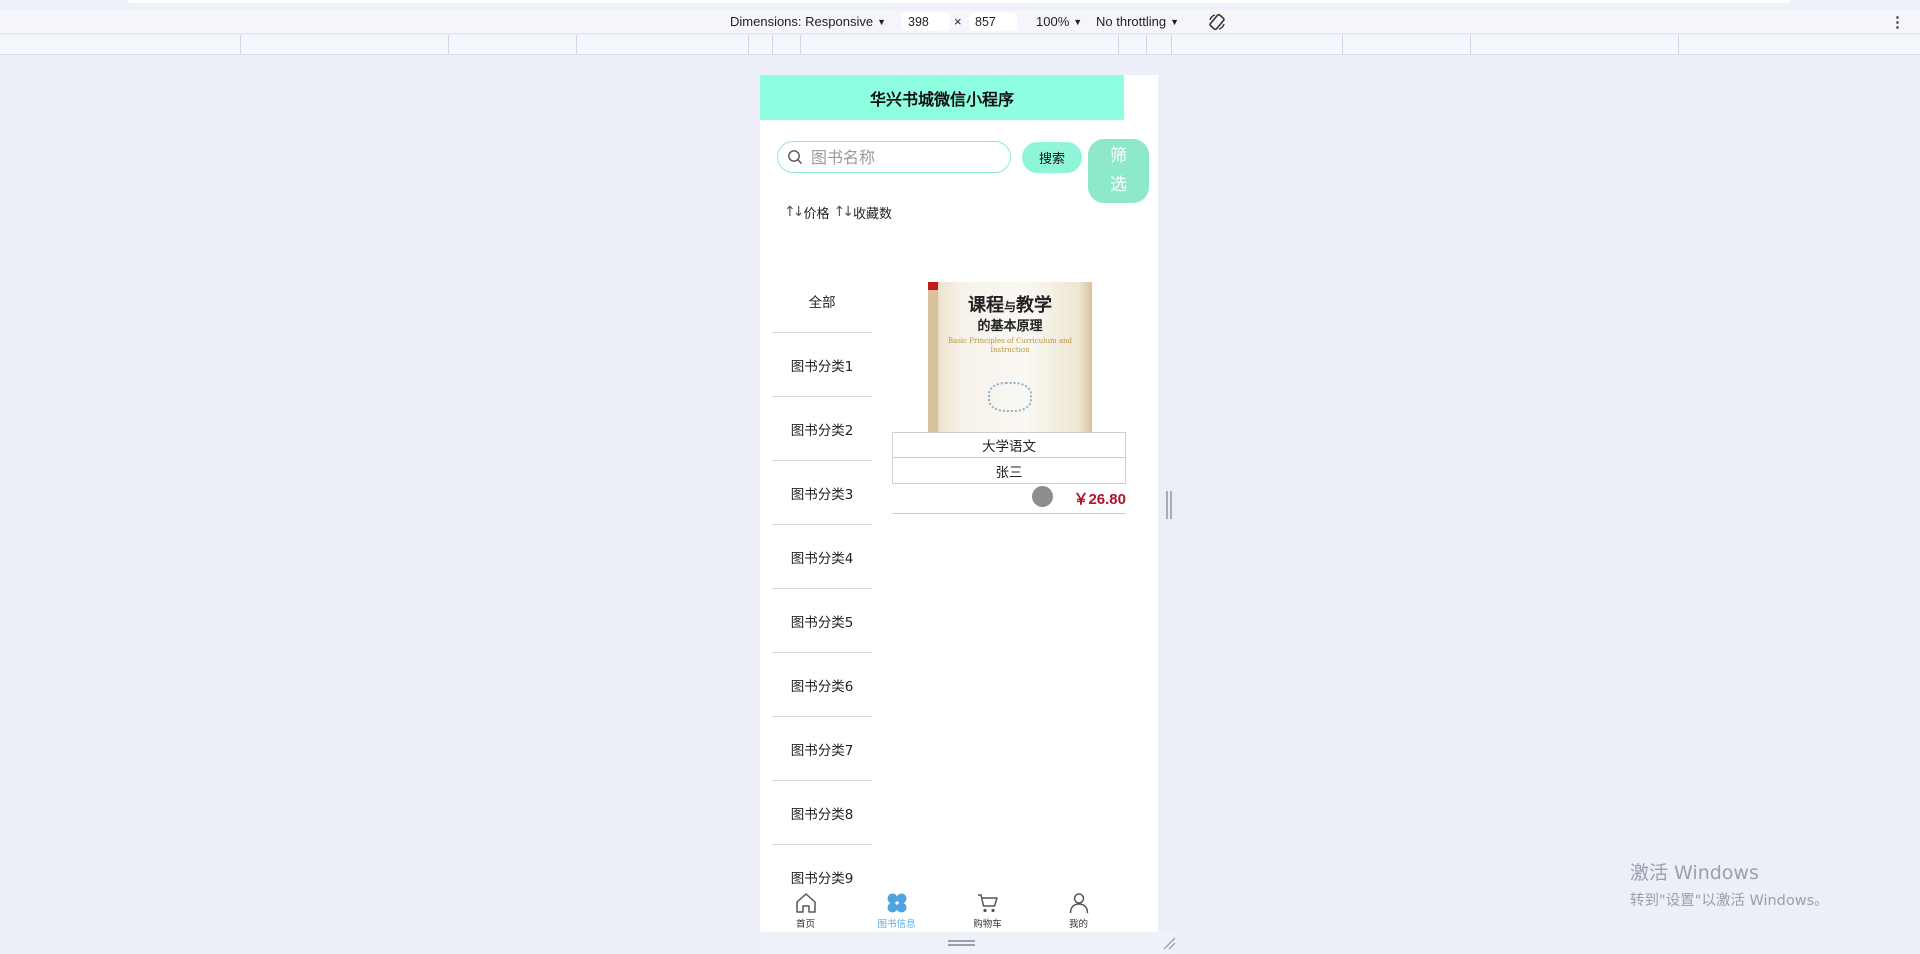 This screenshot has width=1920, height=954. Describe the element at coordinates (1217, 22) in the screenshot. I see `rotate-icon` at that location.